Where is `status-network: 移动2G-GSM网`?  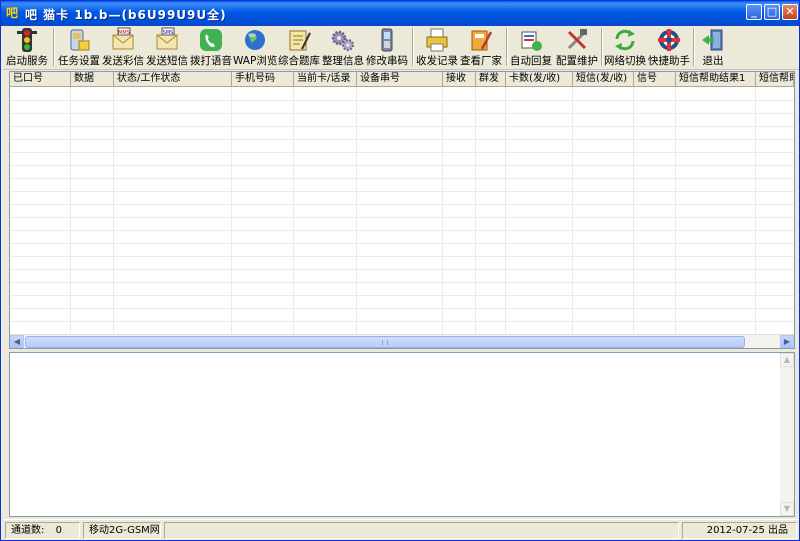 status-network: 移动2G-GSM网 is located at coordinates (122, 530).